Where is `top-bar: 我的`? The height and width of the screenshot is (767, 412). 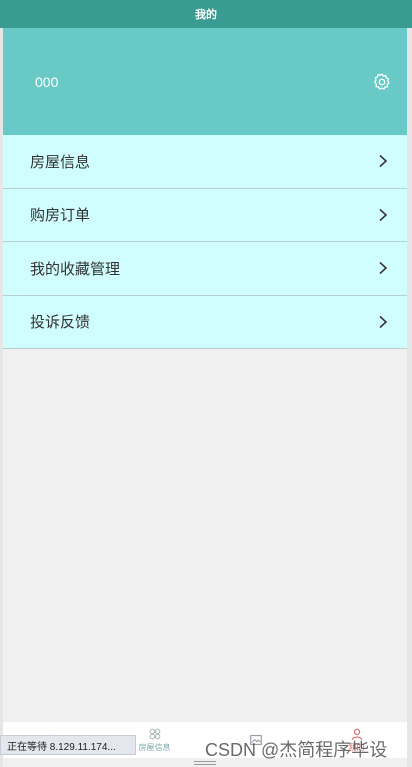
top-bar: 我的 is located at coordinates (206, 14).